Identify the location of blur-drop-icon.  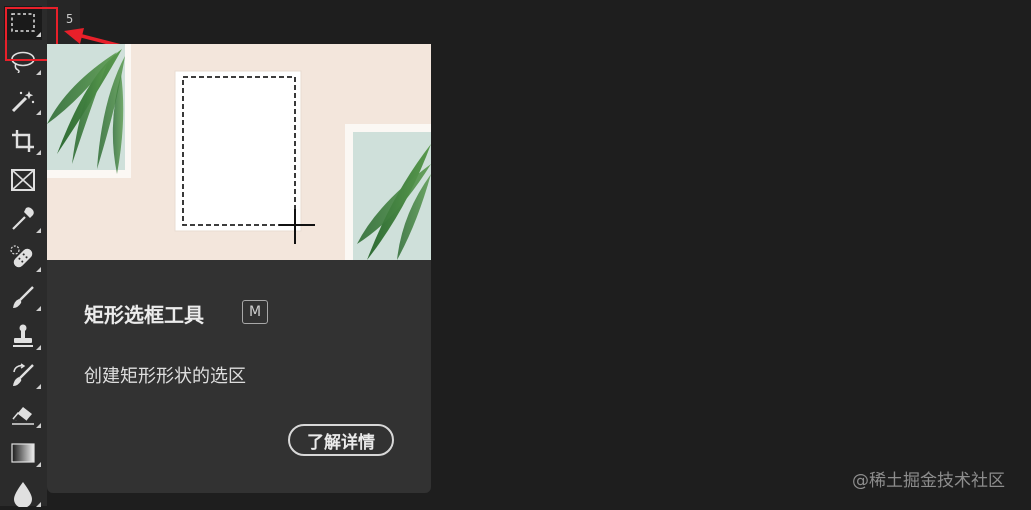
(23, 494).